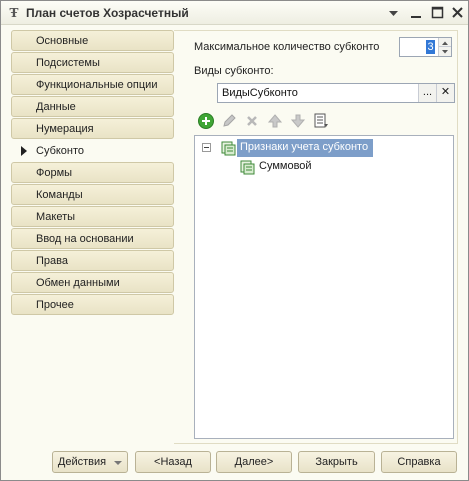 This screenshot has height=481, width=469. What do you see at coordinates (55, 305) in the screenshot?
I see `tab-label: Прочее` at bounding box center [55, 305].